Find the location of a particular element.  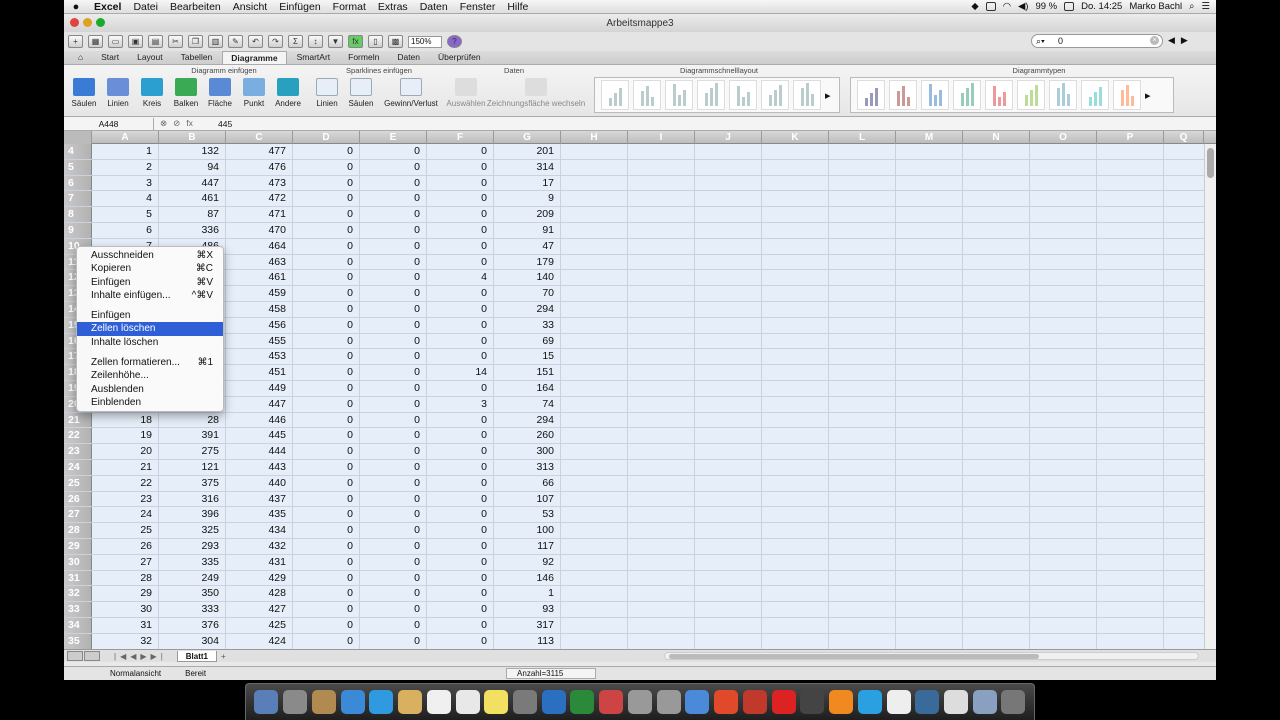

column-header-N: N is located at coordinates (996, 137).